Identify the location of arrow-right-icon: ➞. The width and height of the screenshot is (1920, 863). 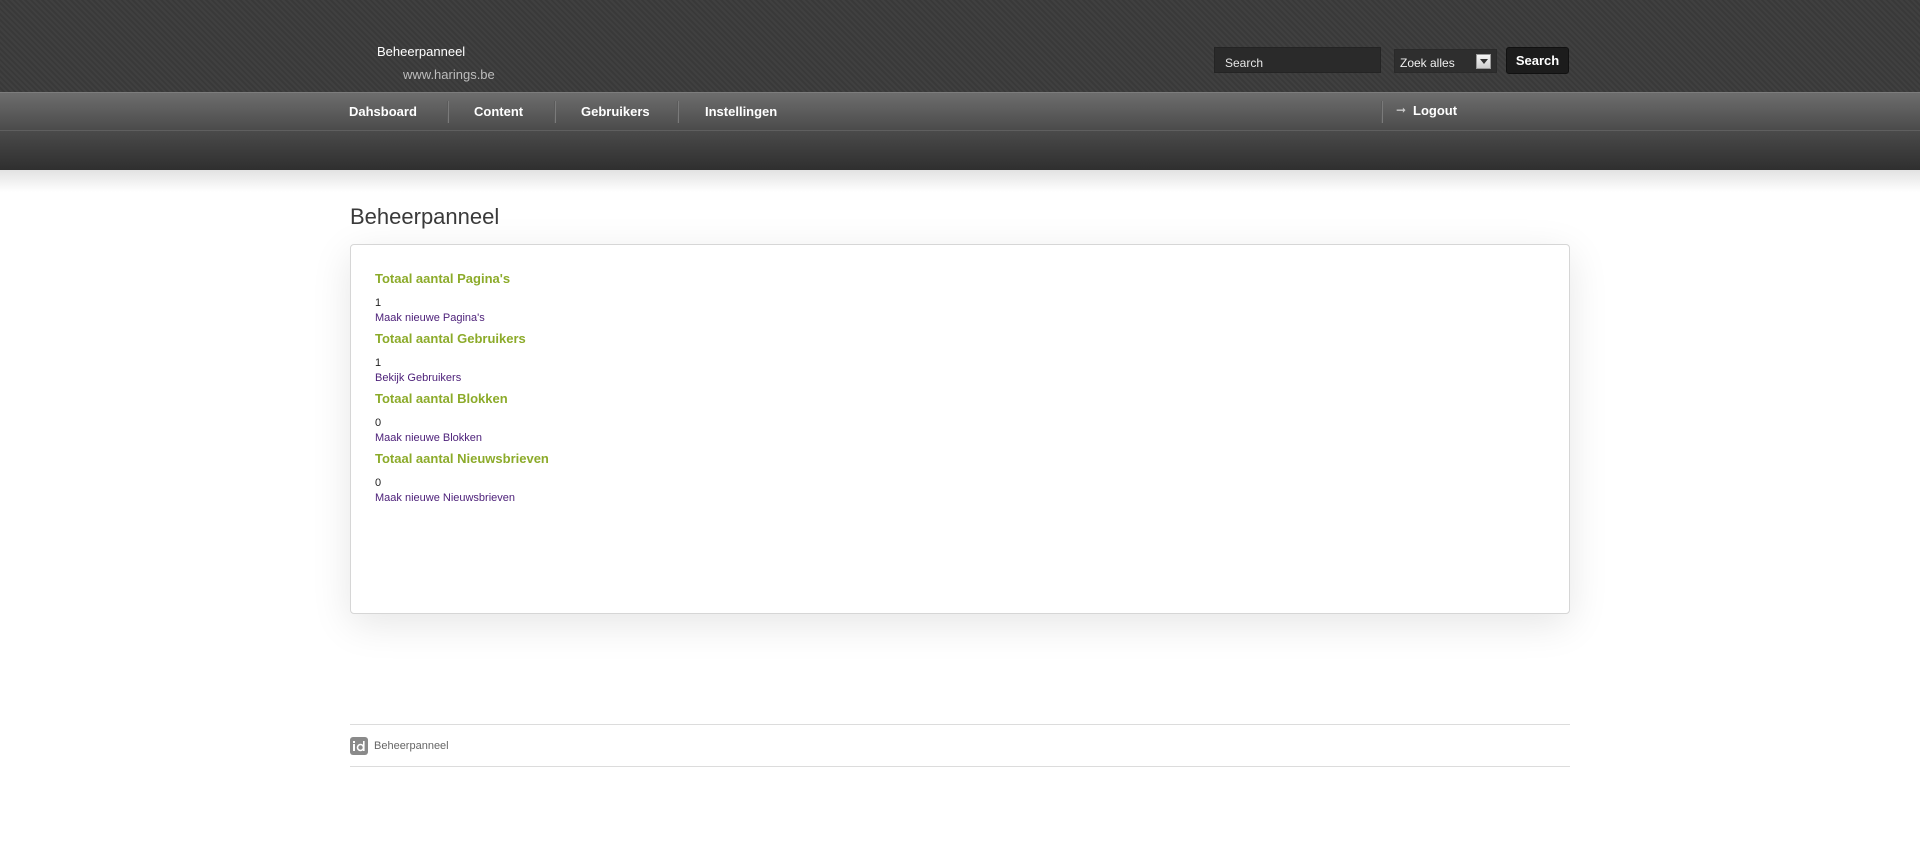
(1401, 110).